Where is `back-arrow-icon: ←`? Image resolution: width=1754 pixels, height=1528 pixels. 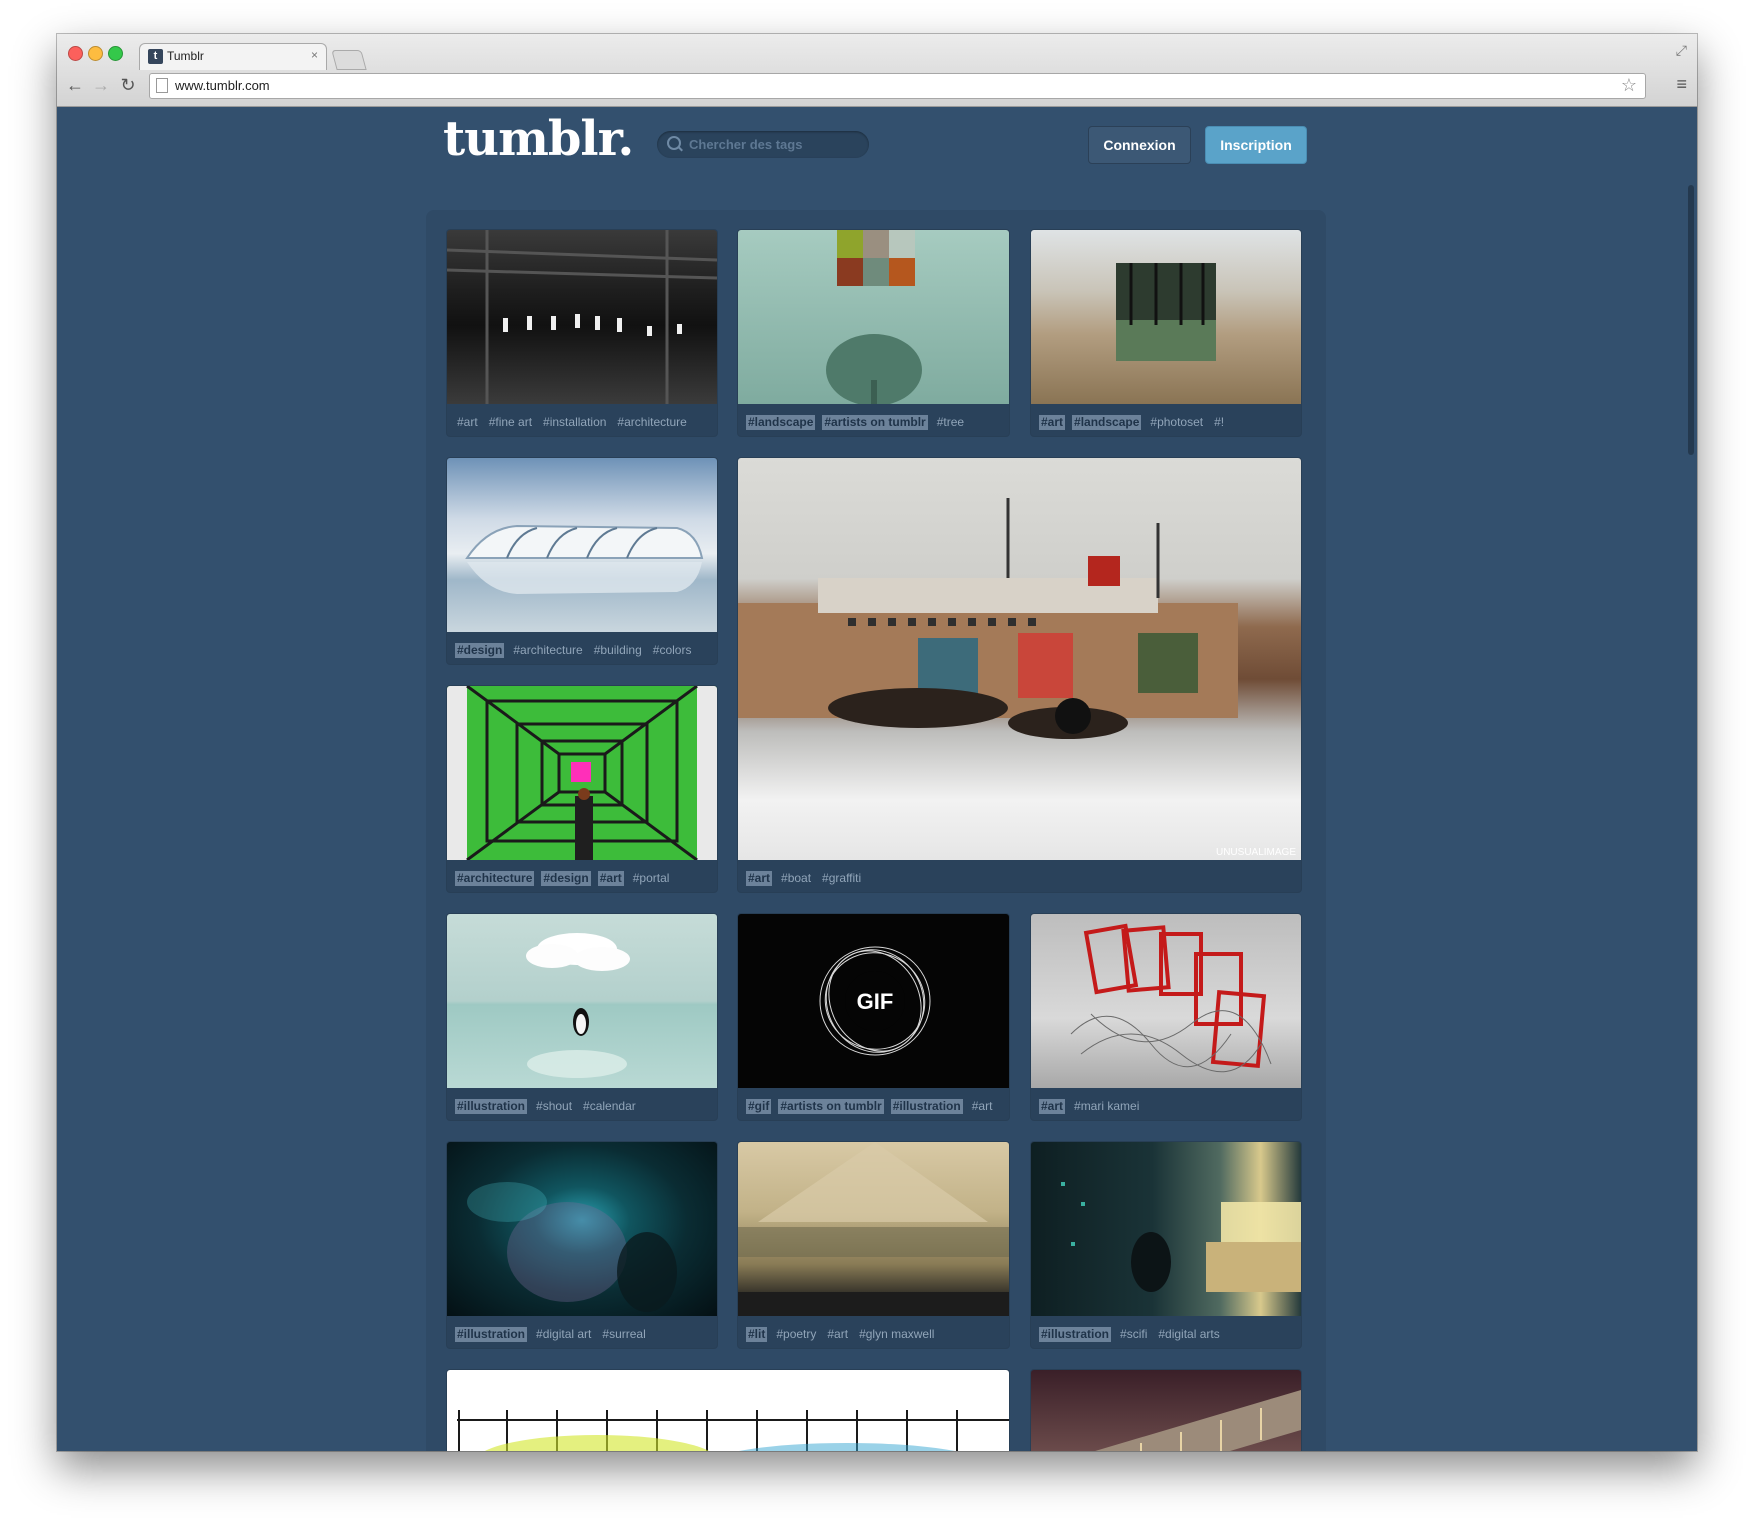
back-arrow-icon: ← is located at coordinates (75, 85).